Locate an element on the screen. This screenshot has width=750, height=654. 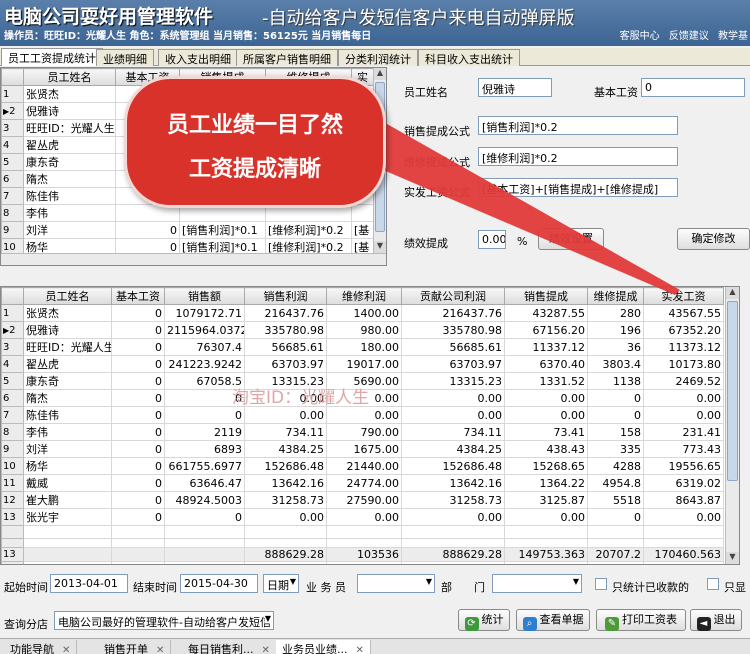
cell-contribution-profit: 13642.16 is located at coordinates (453, 483).